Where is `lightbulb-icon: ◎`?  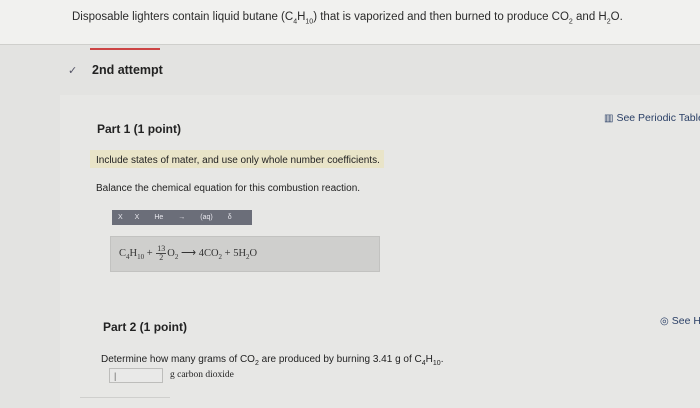 lightbulb-icon: ◎ is located at coordinates (664, 321).